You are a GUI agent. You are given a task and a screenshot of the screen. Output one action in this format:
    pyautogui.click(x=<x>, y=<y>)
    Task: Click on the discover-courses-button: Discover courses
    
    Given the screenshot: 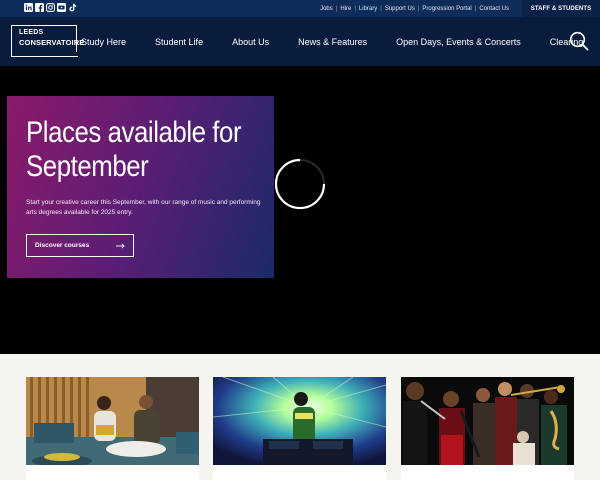 What is the action you would take?
    pyautogui.click(x=80, y=245)
    